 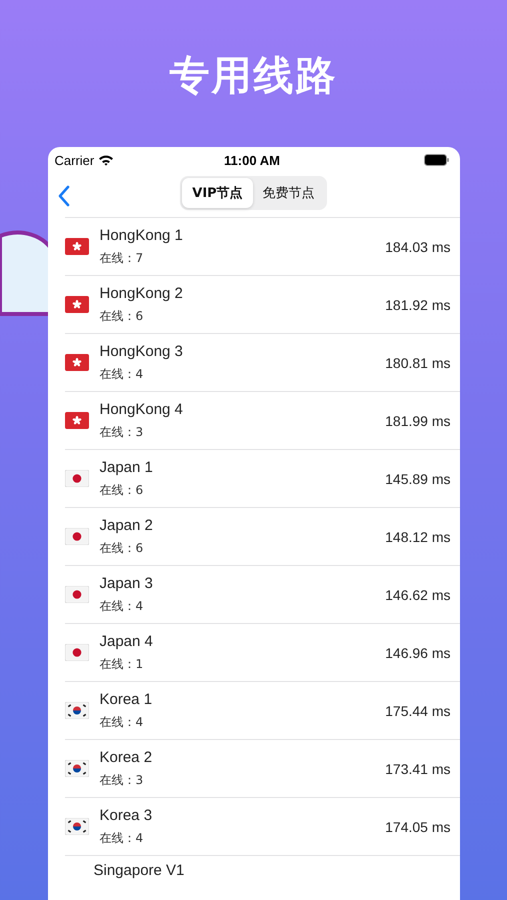 What do you see at coordinates (262, 362) in the screenshot?
I see `server-row: HongKong 3 在线：4 180.81 ms` at bounding box center [262, 362].